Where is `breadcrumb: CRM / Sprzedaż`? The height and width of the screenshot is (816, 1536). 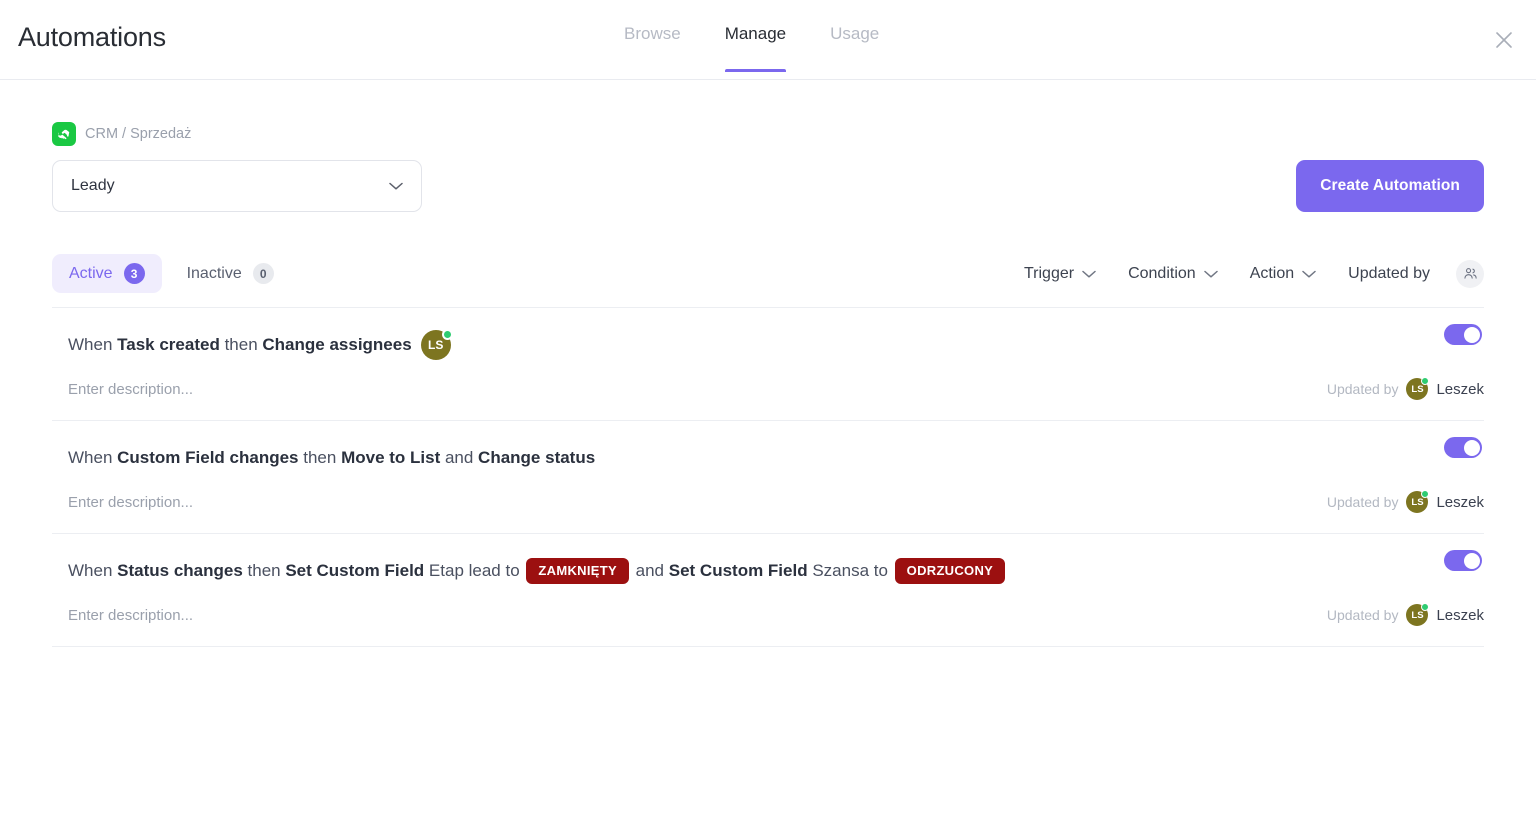
breadcrumb: CRM / Sprzedaż is located at coordinates (768, 134).